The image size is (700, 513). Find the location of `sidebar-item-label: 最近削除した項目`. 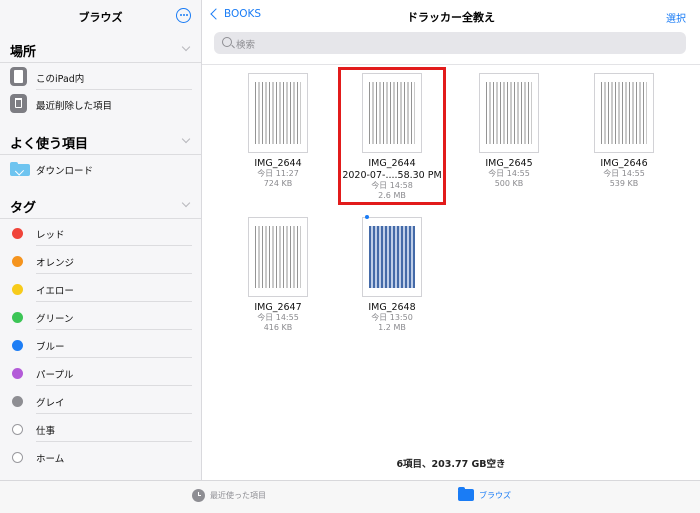

sidebar-item-label: 最近削除した項目 is located at coordinates (74, 106).